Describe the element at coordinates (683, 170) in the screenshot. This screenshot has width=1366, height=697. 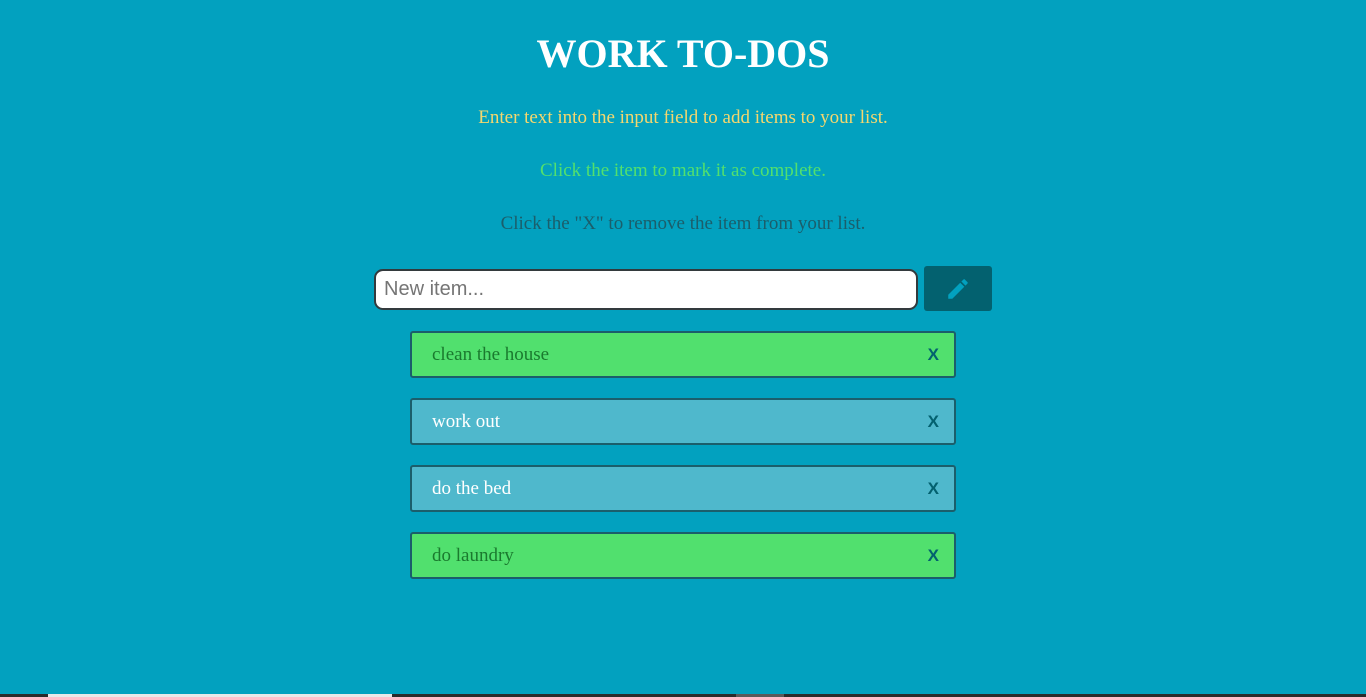
I see `instruction-complete: Click the item to mark it as complete.` at that location.